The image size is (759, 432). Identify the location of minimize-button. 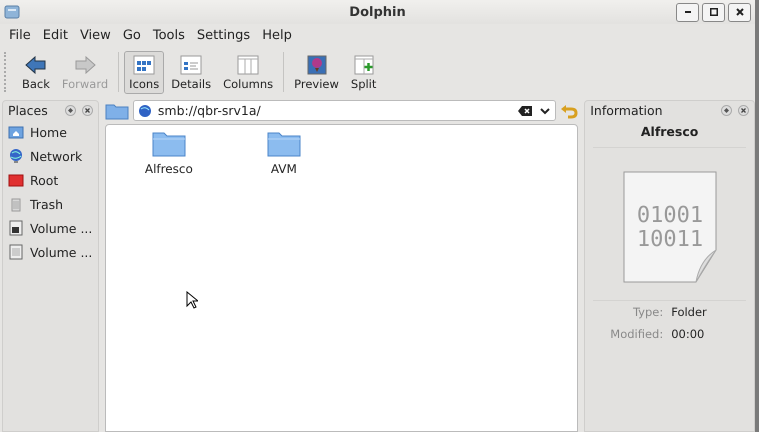
(687, 12).